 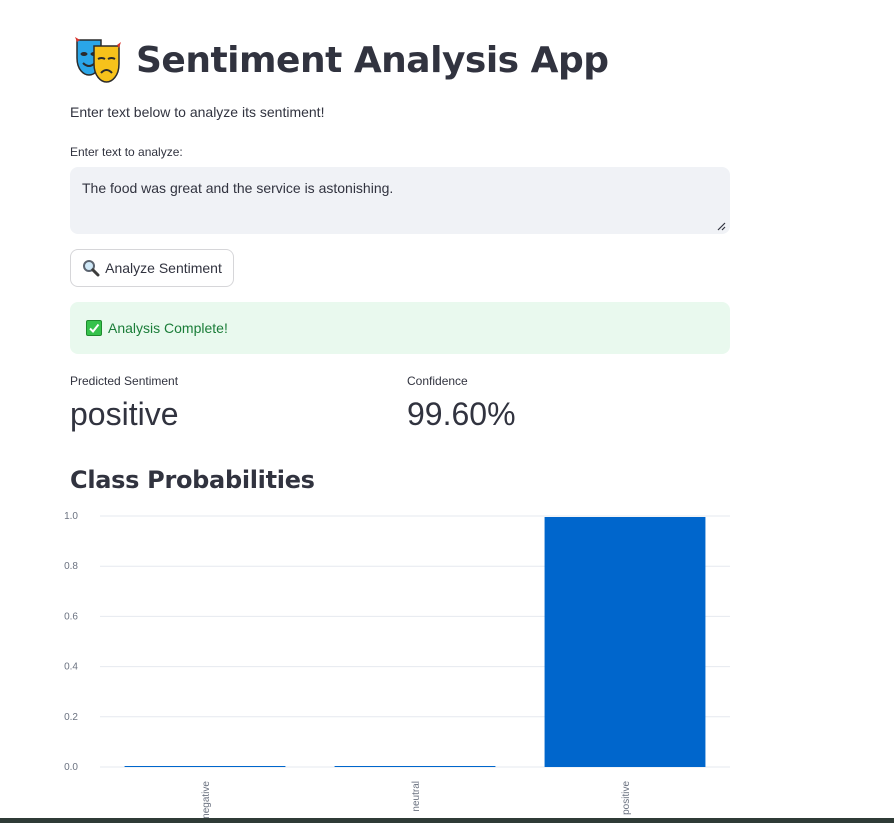 I want to click on section-title: Class Probabilities, so click(x=192, y=480).